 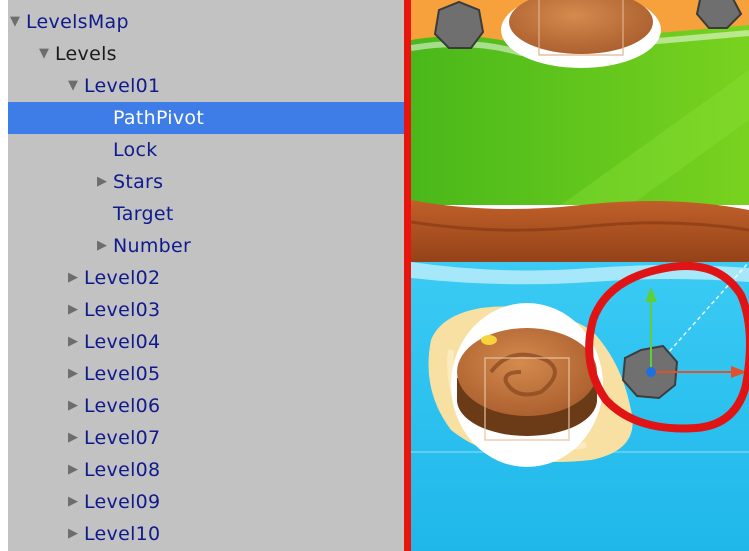 What do you see at coordinates (206, 118) in the screenshot?
I see `hierarchy-item-pathpivot: PathPivot` at bounding box center [206, 118].